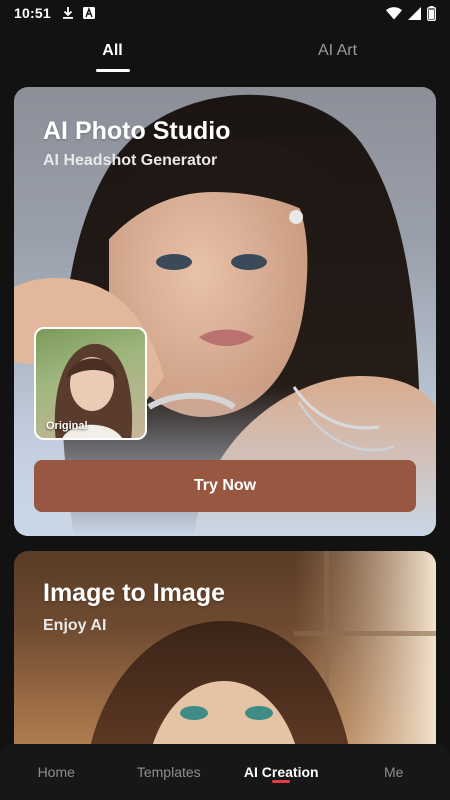 This screenshot has width=450, height=800. I want to click on nav-me-label: Me, so click(394, 772).